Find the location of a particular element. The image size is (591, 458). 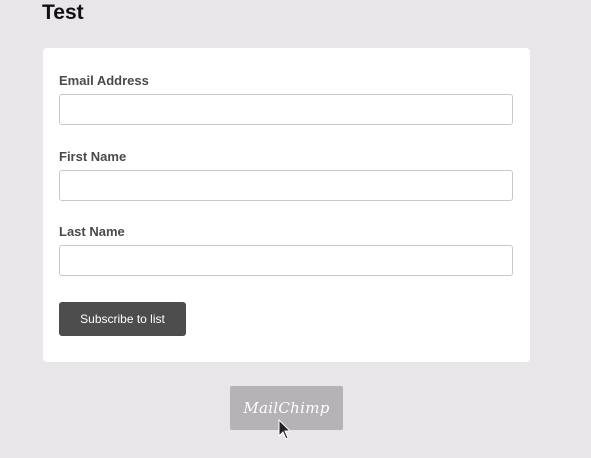

first-name-label: First Name is located at coordinates (93, 156).